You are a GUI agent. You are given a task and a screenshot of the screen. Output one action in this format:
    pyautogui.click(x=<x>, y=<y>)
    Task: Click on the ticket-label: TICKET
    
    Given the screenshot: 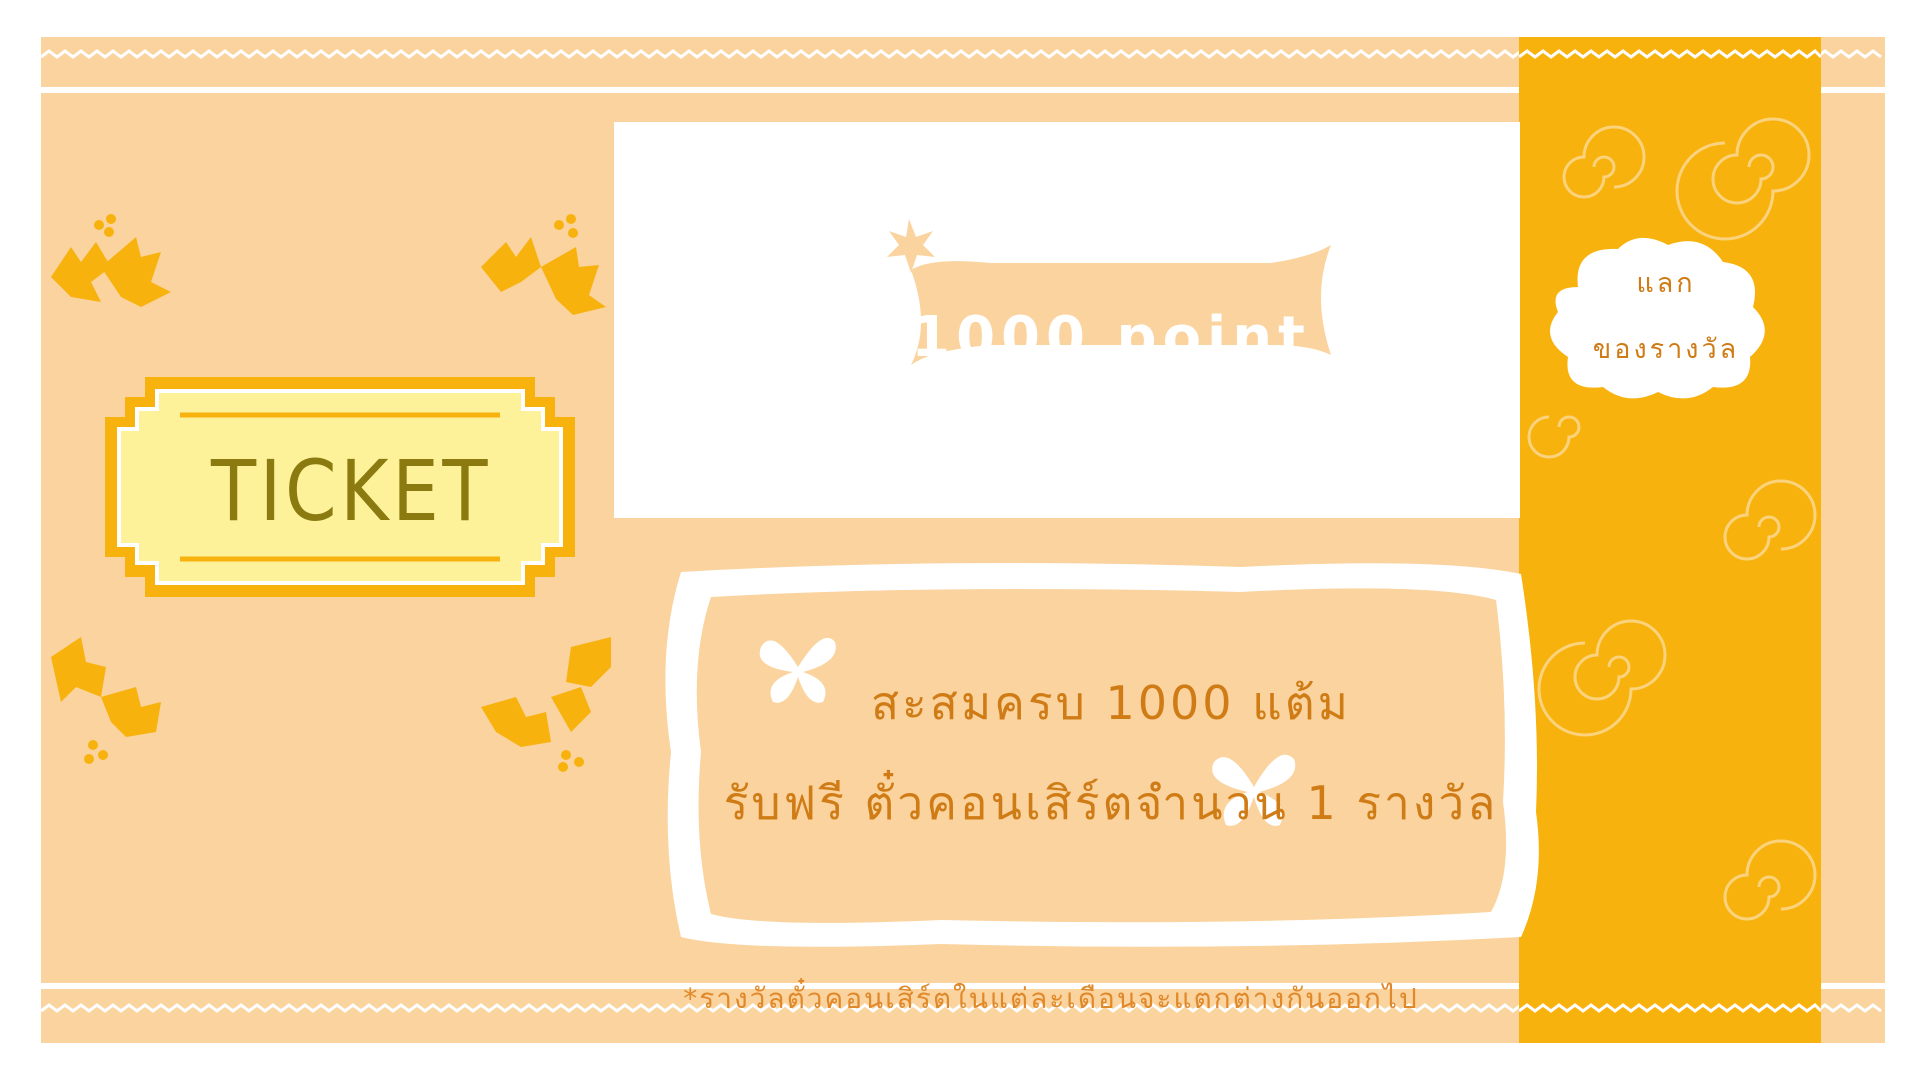 What is the action you would take?
    pyautogui.click(x=351, y=491)
    